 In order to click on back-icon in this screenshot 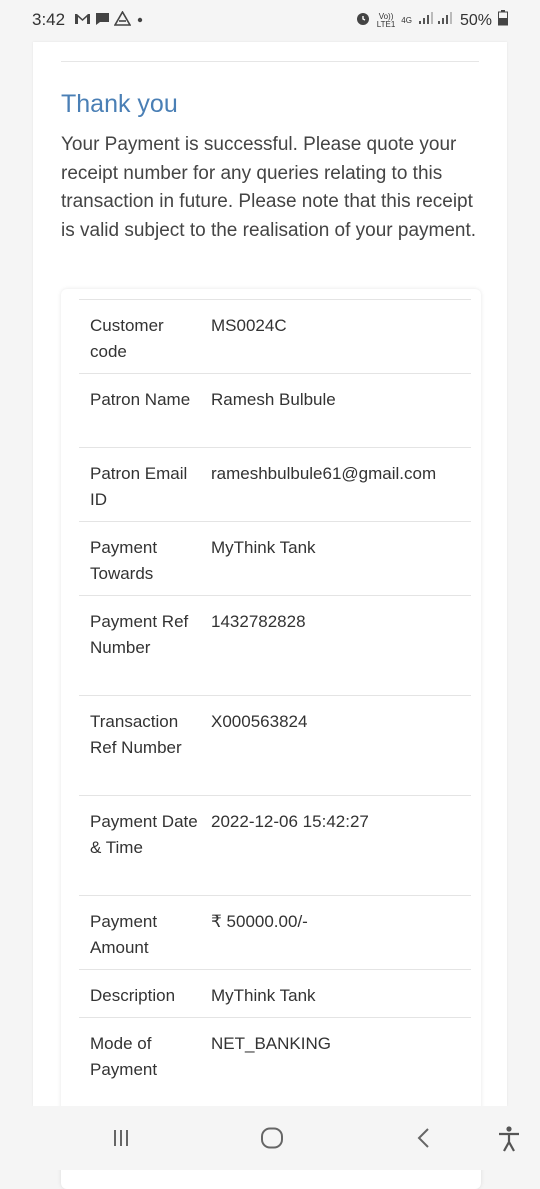, I will do `click(423, 1140)`.